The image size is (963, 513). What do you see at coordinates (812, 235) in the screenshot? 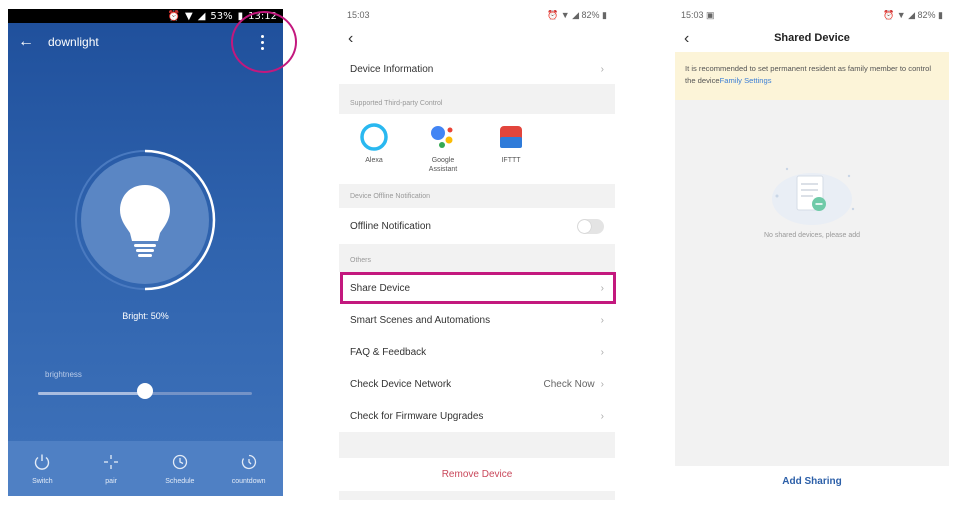
I see `empty-state-text: No shared devices, please add` at bounding box center [812, 235].